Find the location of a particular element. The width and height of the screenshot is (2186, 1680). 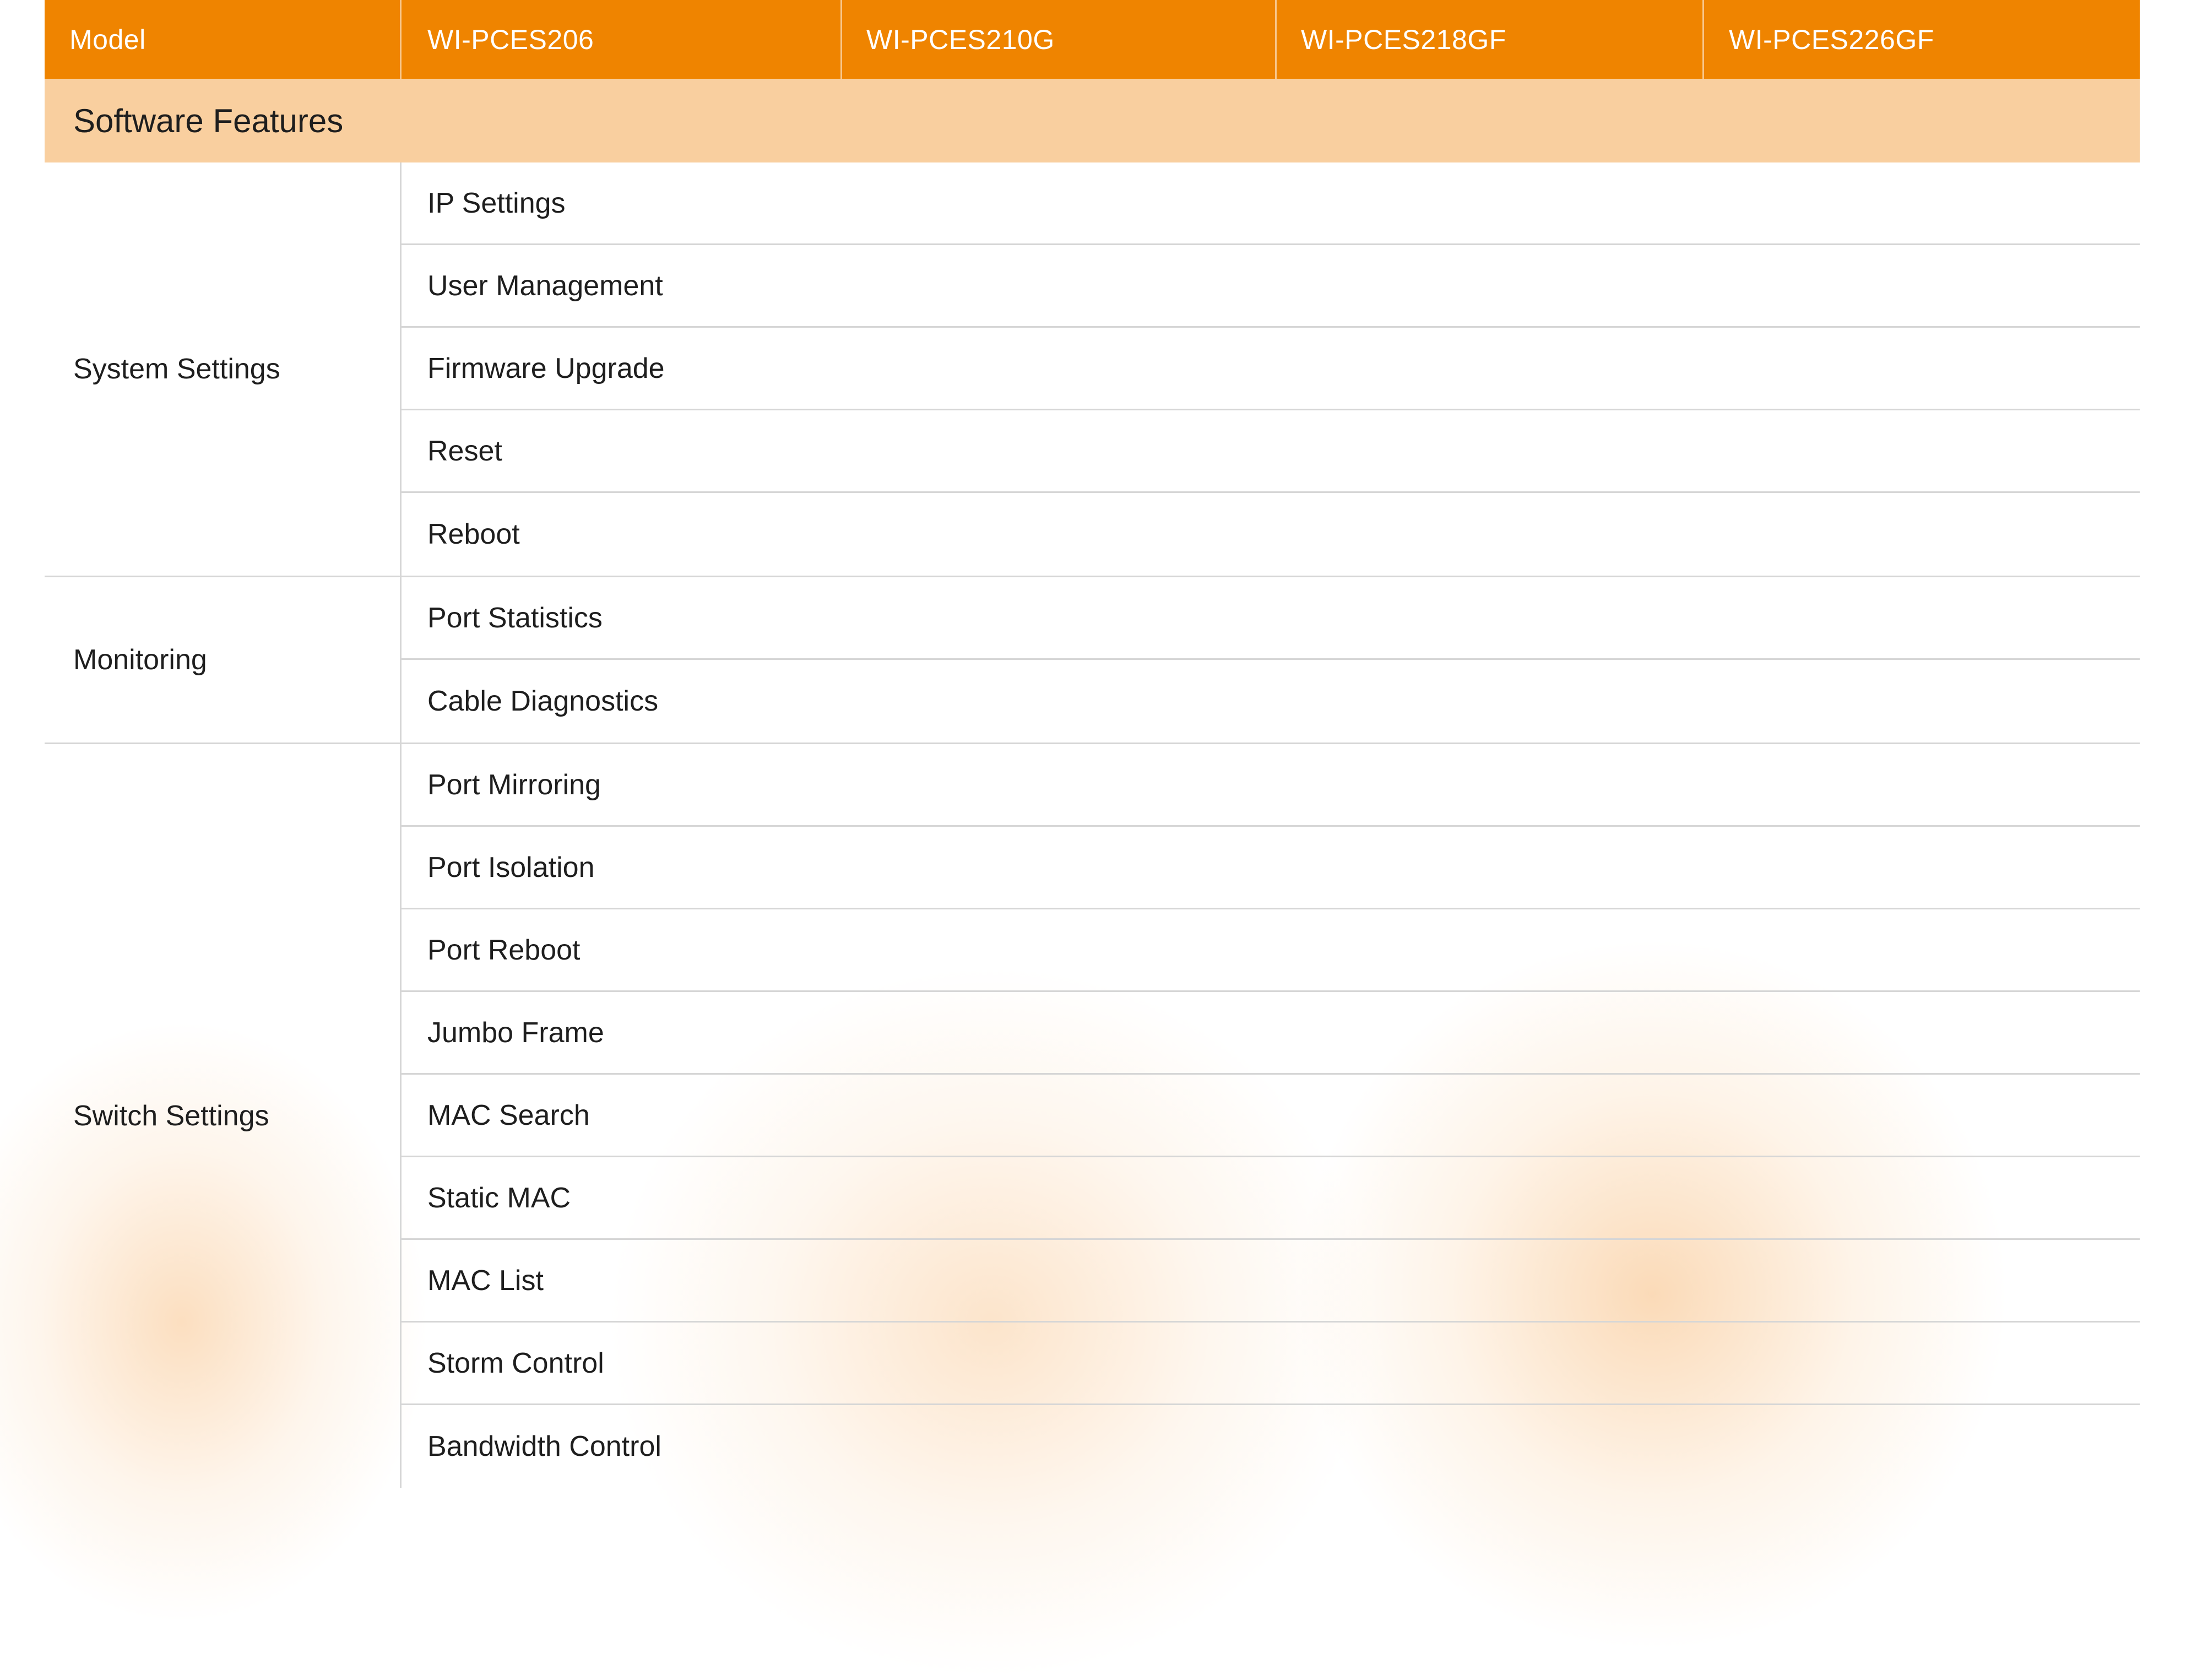

model-column-header: WI-PCES226GF is located at coordinates (1831, 39).